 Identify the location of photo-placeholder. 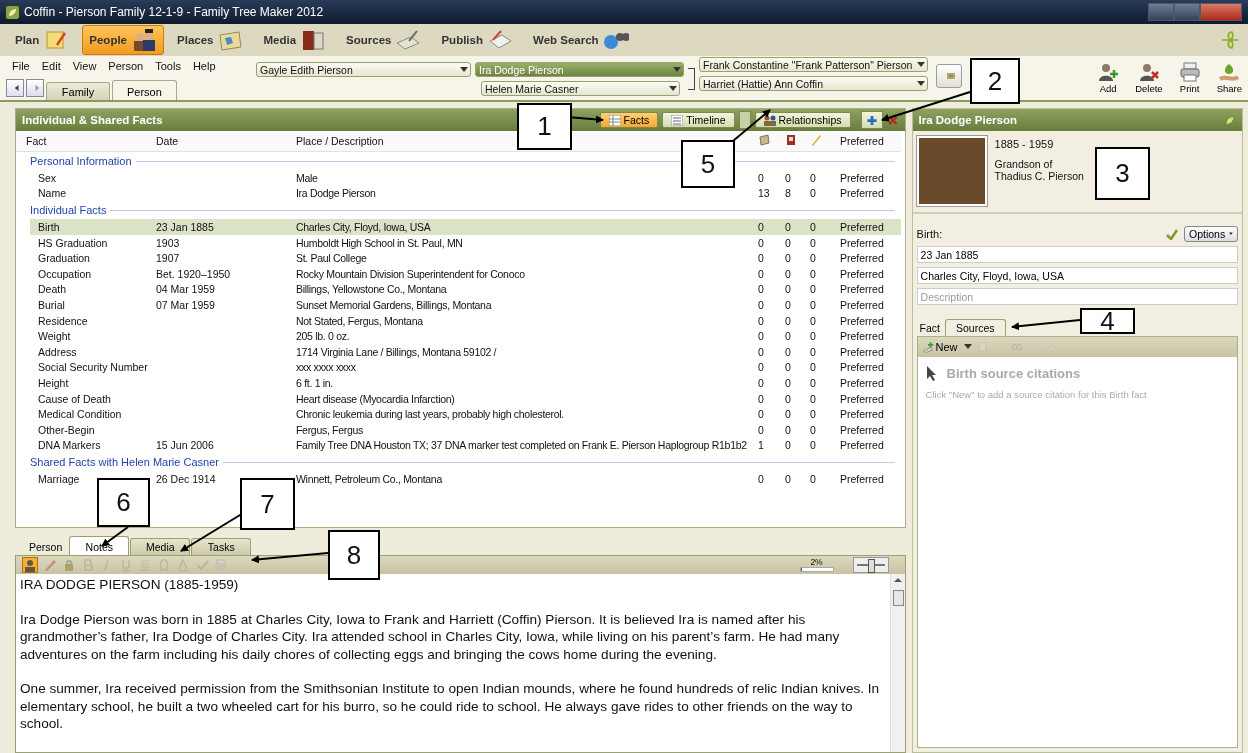
(951, 171).